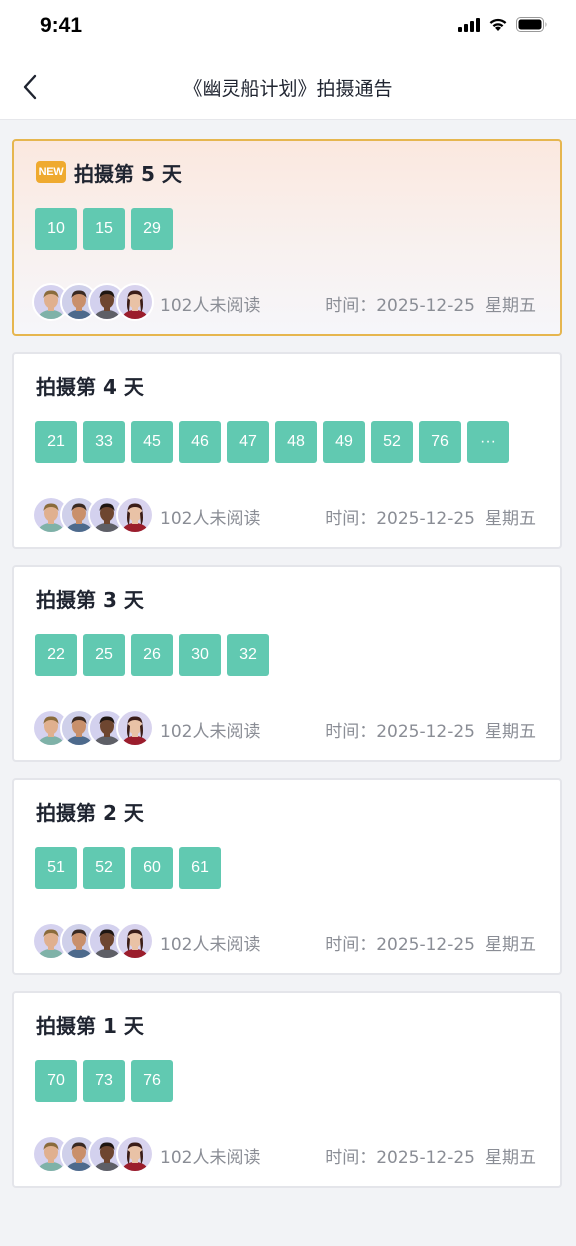 The width and height of the screenshot is (576, 1246). I want to click on scene-chip-list: 51 52 60 61, so click(128, 868).